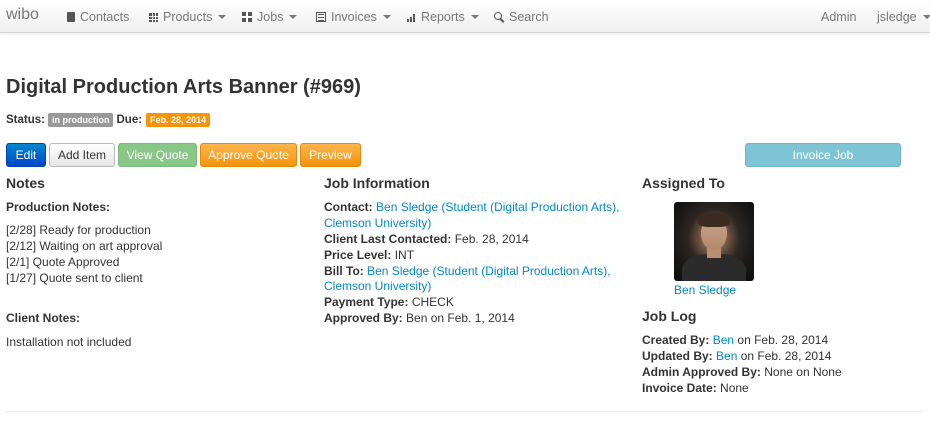 The image size is (930, 429). What do you see at coordinates (669, 316) in the screenshot?
I see `job-log-heading: Job Log` at bounding box center [669, 316].